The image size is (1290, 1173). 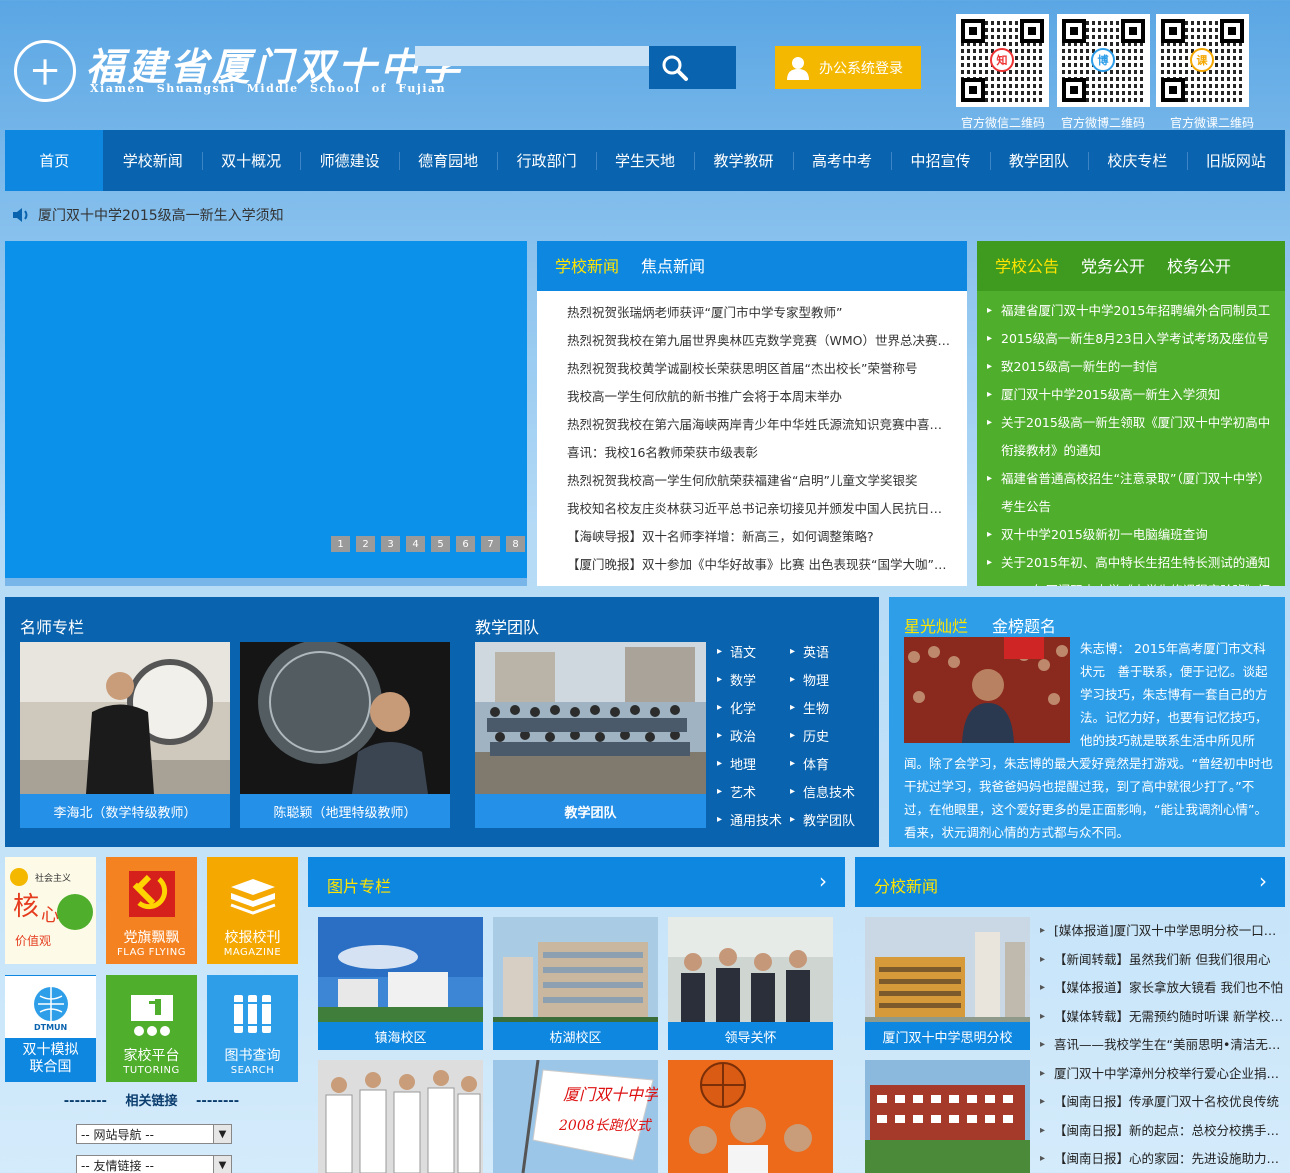 I want to click on branch-news-item: 【媒体转载】无需预约随时听课 新学校开放课堂, so click(x=1162, y=1017).